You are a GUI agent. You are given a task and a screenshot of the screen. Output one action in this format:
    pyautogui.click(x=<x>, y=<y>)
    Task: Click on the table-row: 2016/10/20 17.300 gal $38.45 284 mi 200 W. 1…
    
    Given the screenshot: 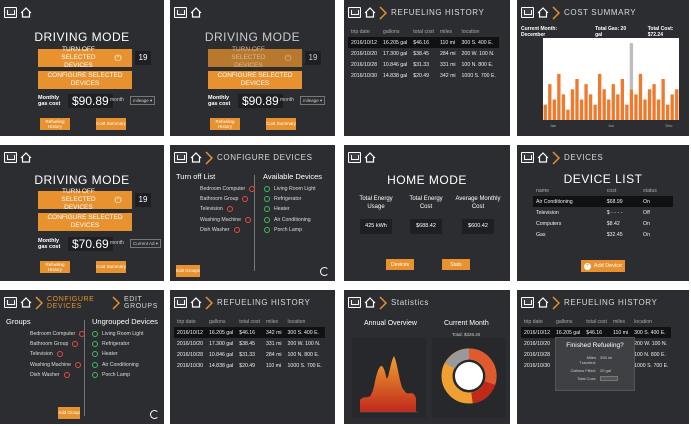 What is the action you would take?
    pyautogui.click(x=423, y=53)
    